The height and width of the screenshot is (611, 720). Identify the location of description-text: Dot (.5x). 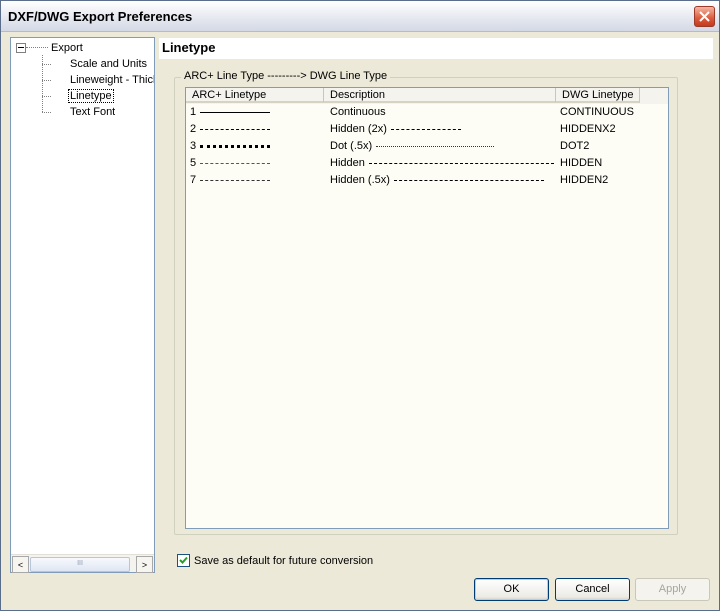
(351, 146).